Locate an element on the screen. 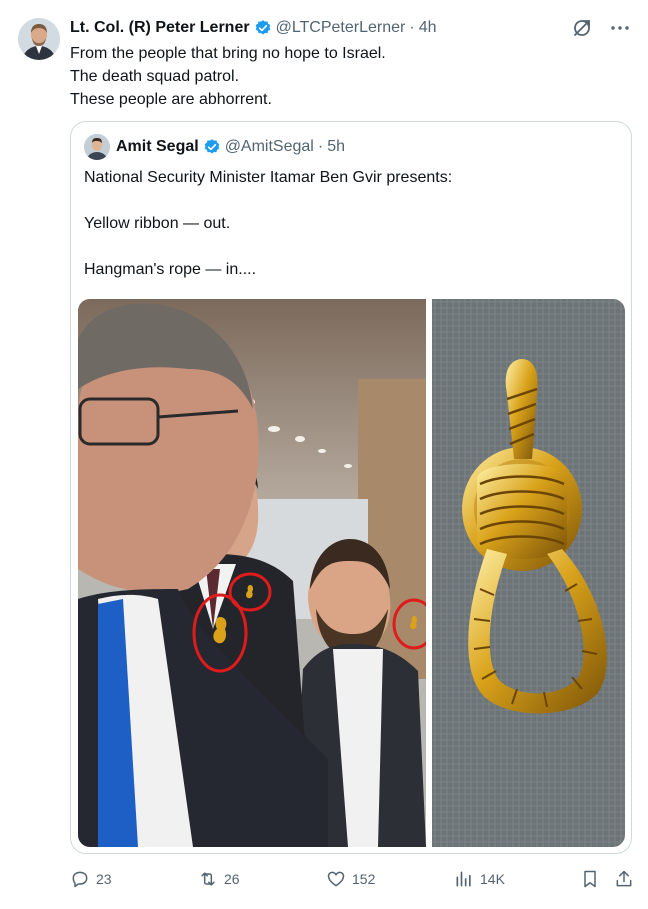 The width and height of the screenshot is (648, 909). author-name: Lt. Col. (R) Peter Lerner is located at coordinates (160, 28).